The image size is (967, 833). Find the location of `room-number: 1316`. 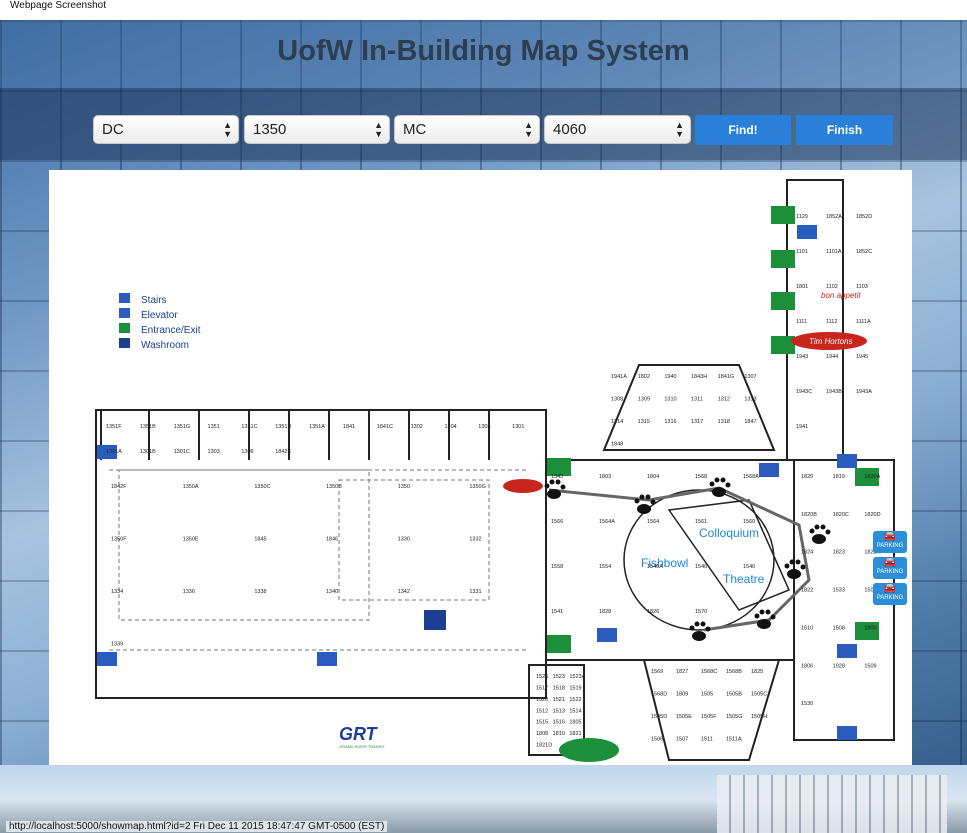

room-number: 1316 is located at coordinates (670, 422).